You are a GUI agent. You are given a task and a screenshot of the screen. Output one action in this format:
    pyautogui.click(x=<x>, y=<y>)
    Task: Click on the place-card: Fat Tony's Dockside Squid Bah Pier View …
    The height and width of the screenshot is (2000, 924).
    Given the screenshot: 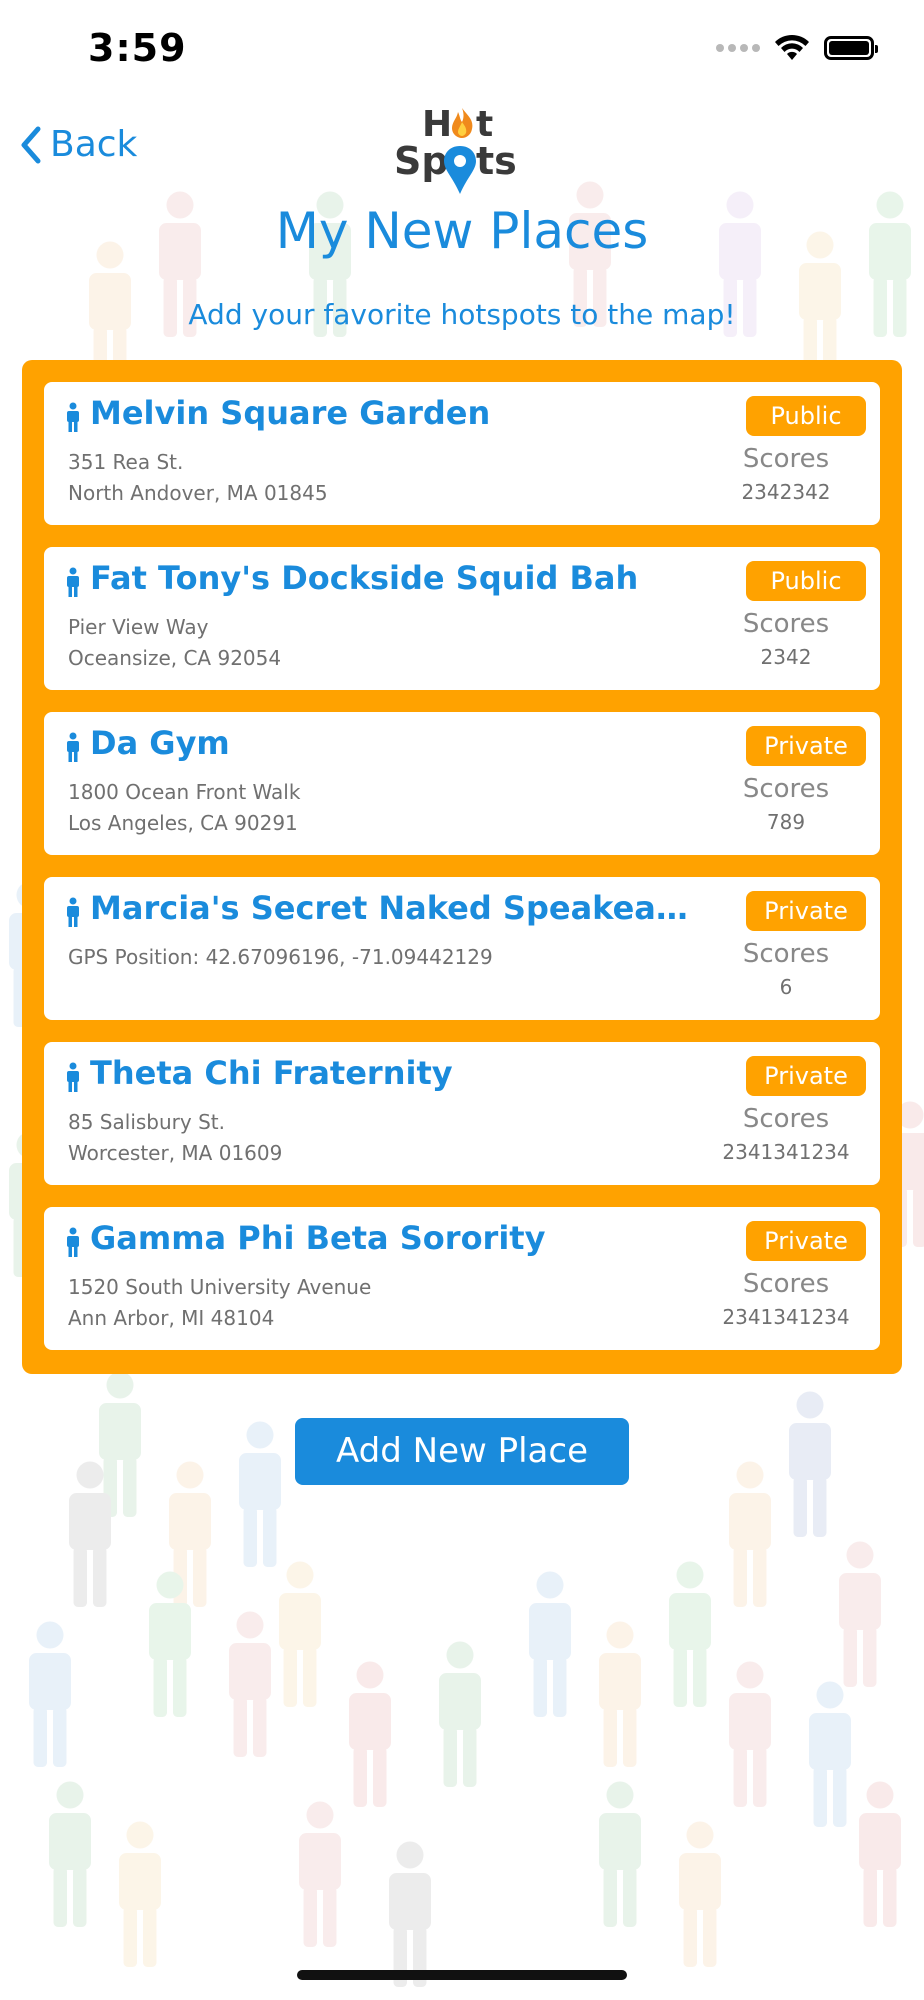 What is the action you would take?
    pyautogui.click(x=462, y=618)
    